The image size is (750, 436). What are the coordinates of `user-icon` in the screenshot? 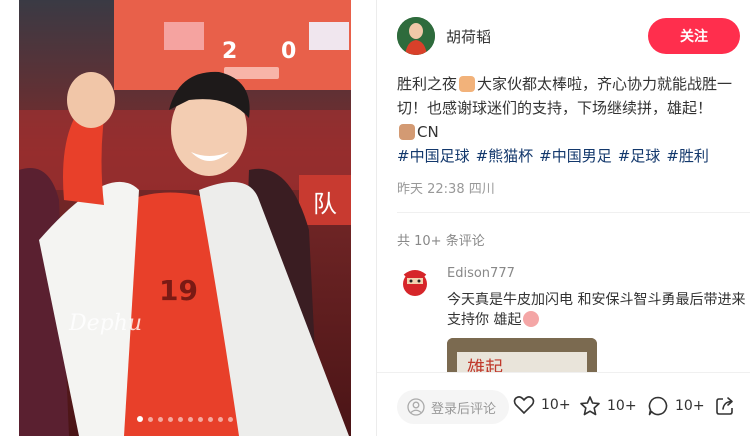 It's located at (416, 407).